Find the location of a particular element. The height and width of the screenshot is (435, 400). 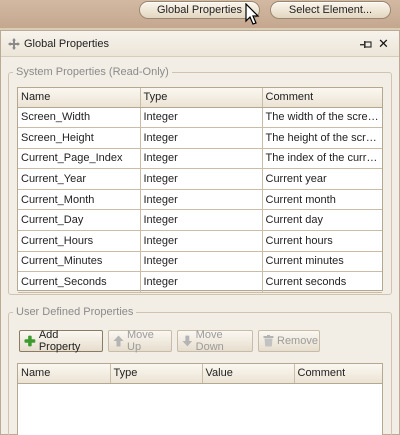

table-row: Current_Year Integer Current year is located at coordinates (200, 179).